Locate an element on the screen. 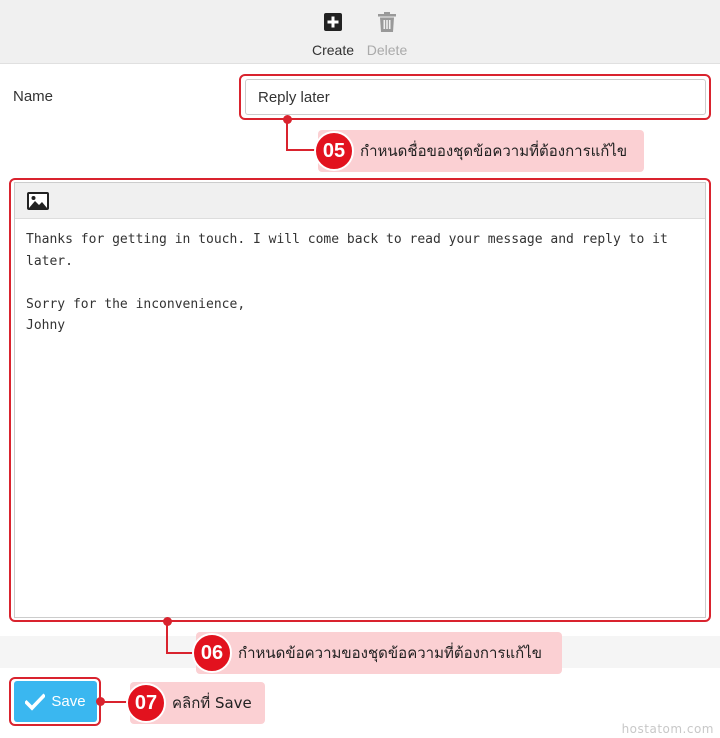 This screenshot has height=738, width=720. save-button: Save is located at coordinates (55, 701).